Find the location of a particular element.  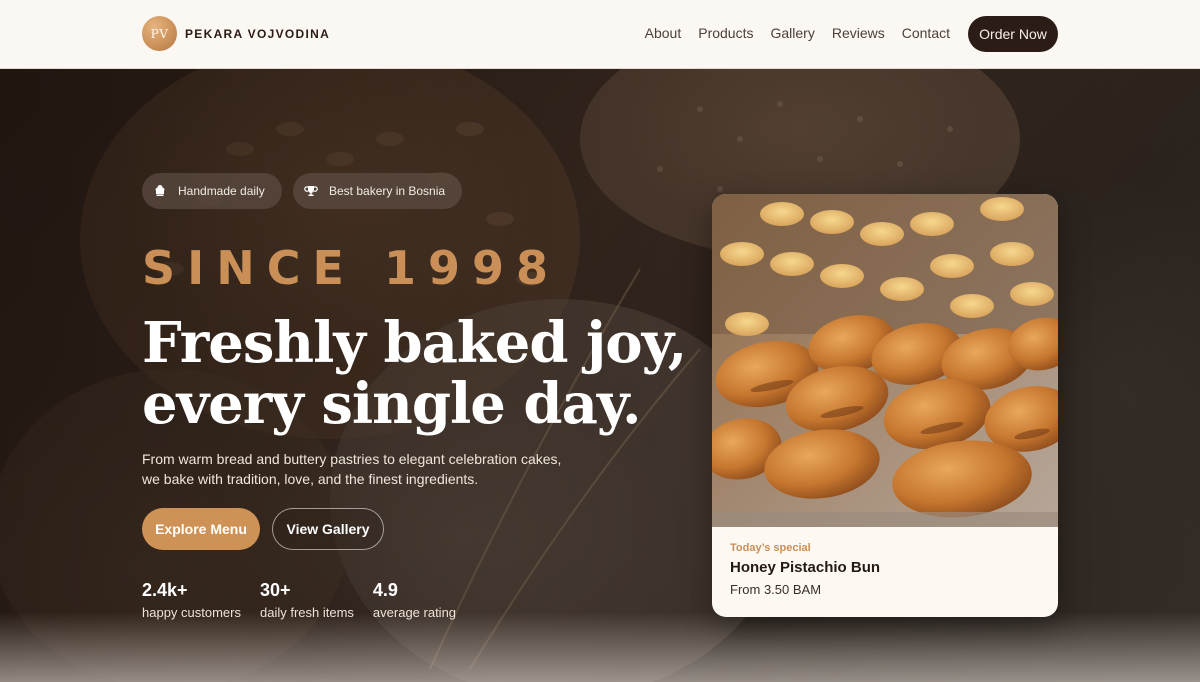

view-gallery-button: View Gallery is located at coordinates (328, 529).